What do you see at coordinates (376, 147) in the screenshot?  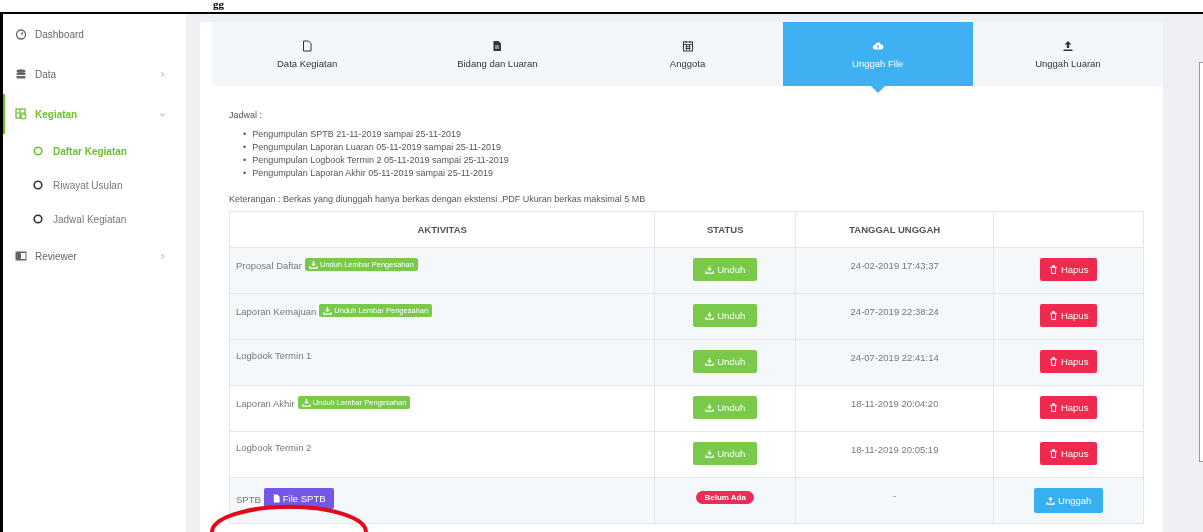 I see `schedule-item: Pengumpulan Laporan Luaran 05-11-2019 sampai 25-11-2019` at bounding box center [376, 147].